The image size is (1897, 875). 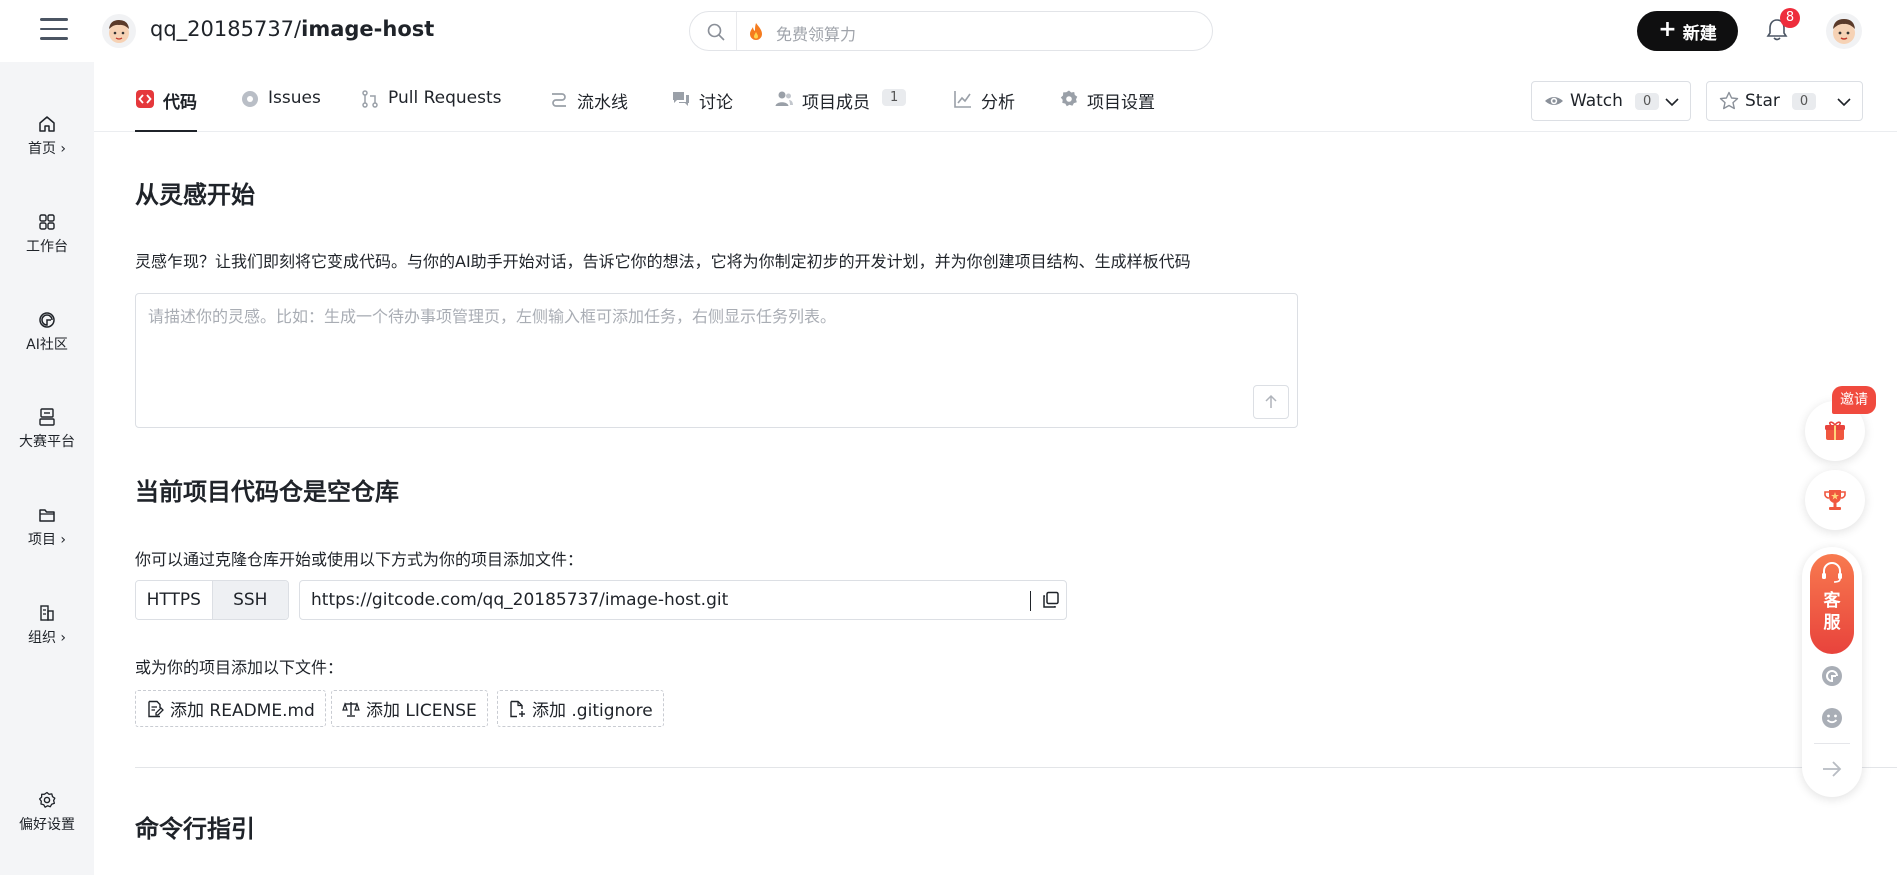 I want to click on inspiration-title: 从灵感开始, so click(x=195, y=195).